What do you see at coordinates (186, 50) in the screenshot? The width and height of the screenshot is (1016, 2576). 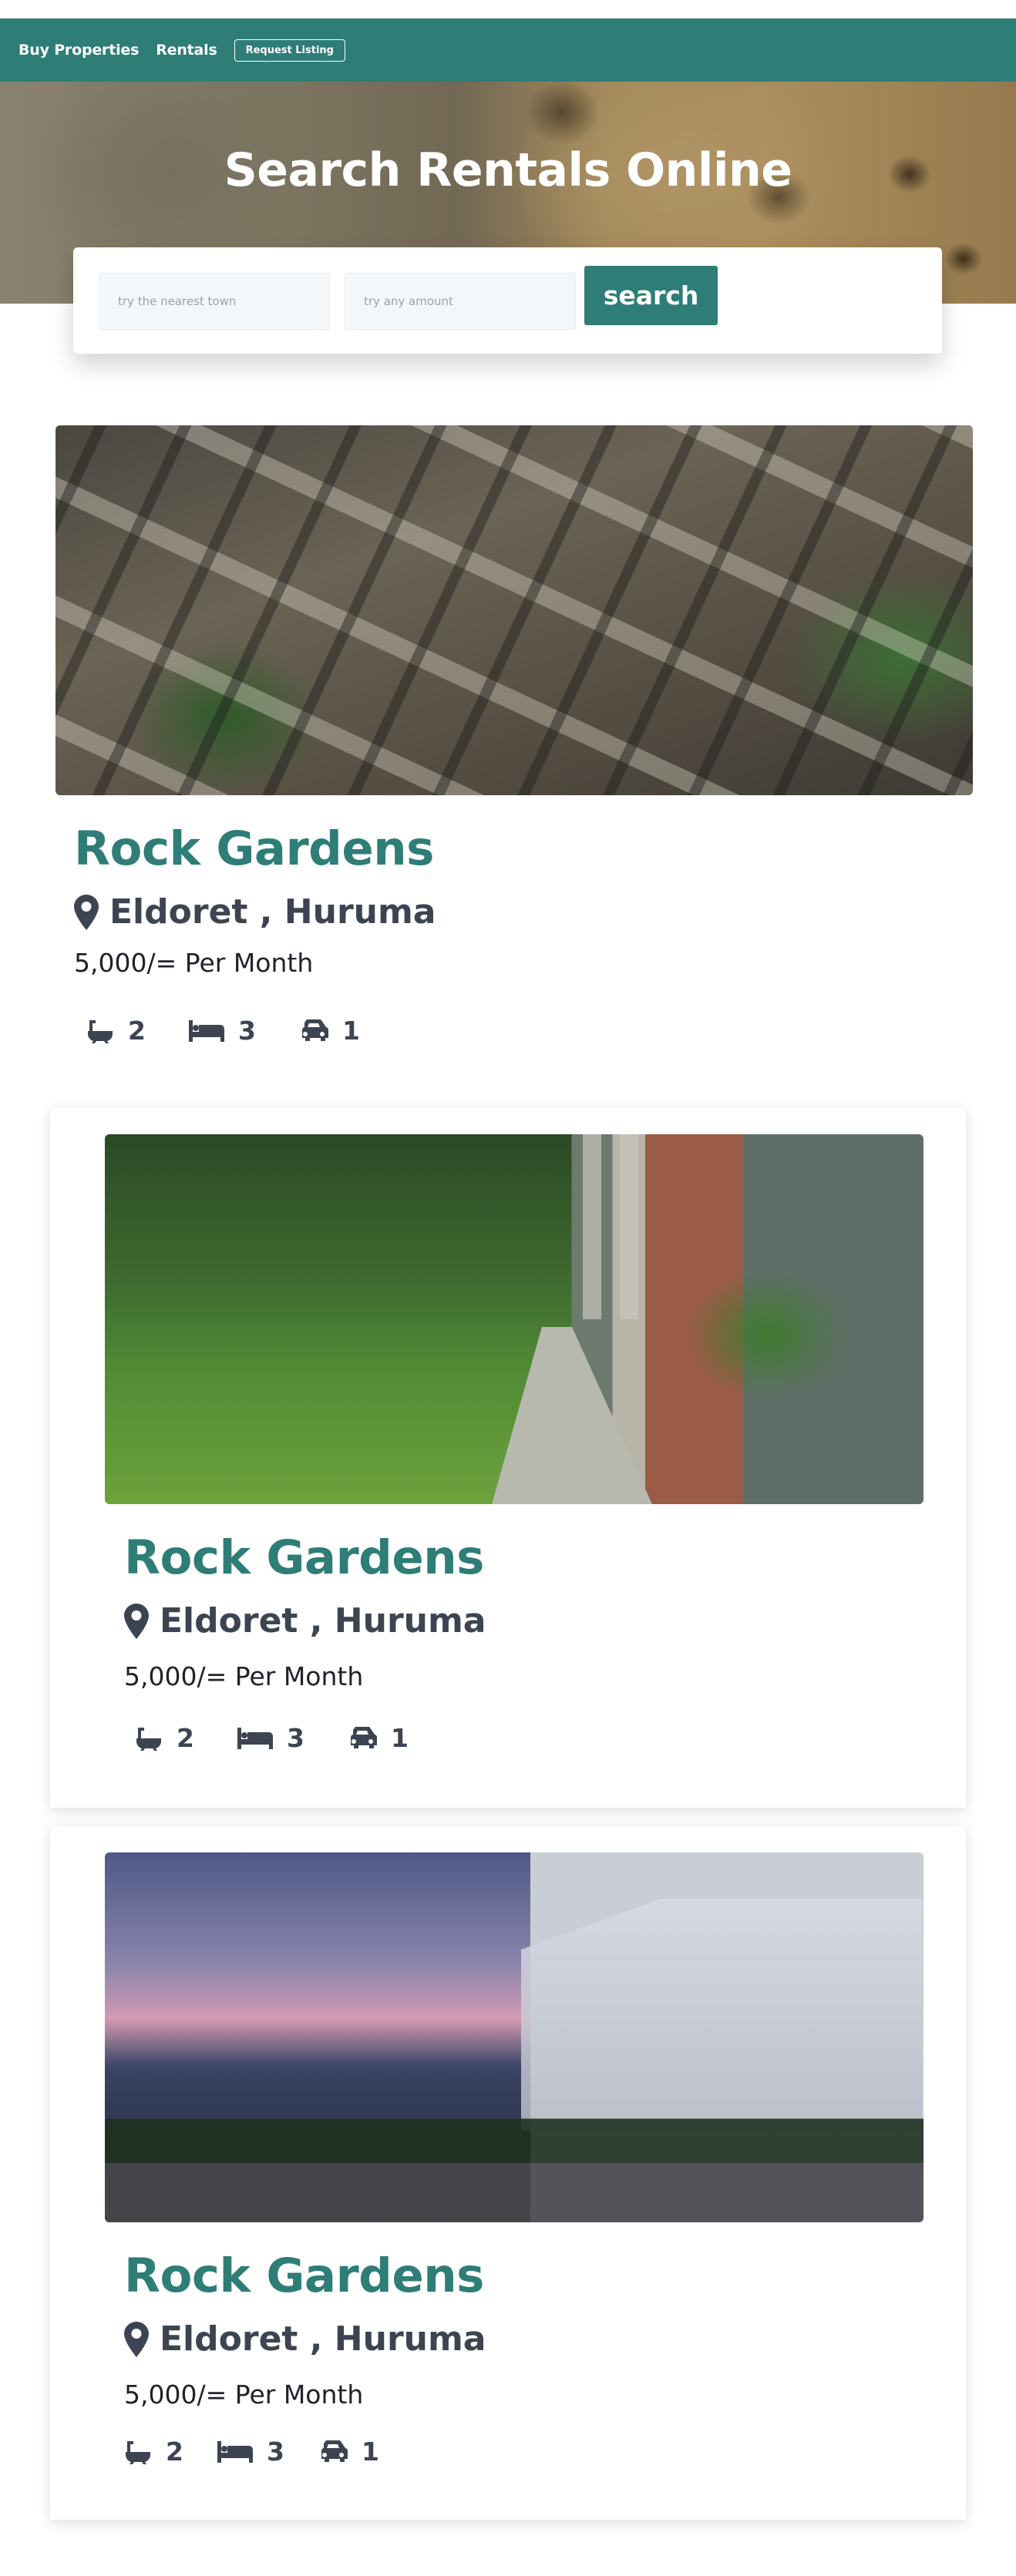 I see `nav-rentals: Rentals` at bounding box center [186, 50].